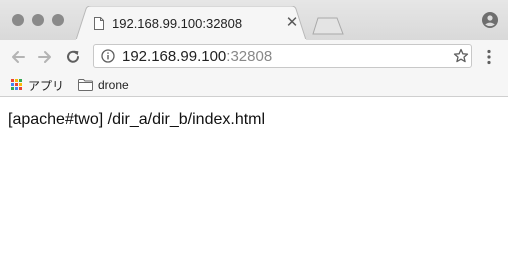 The width and height of the screenshot is (508, 279). What do you see at coordinates (38, 20) in the screenshot?
I see `minimize-window-button` at bounding box center [38, 20].